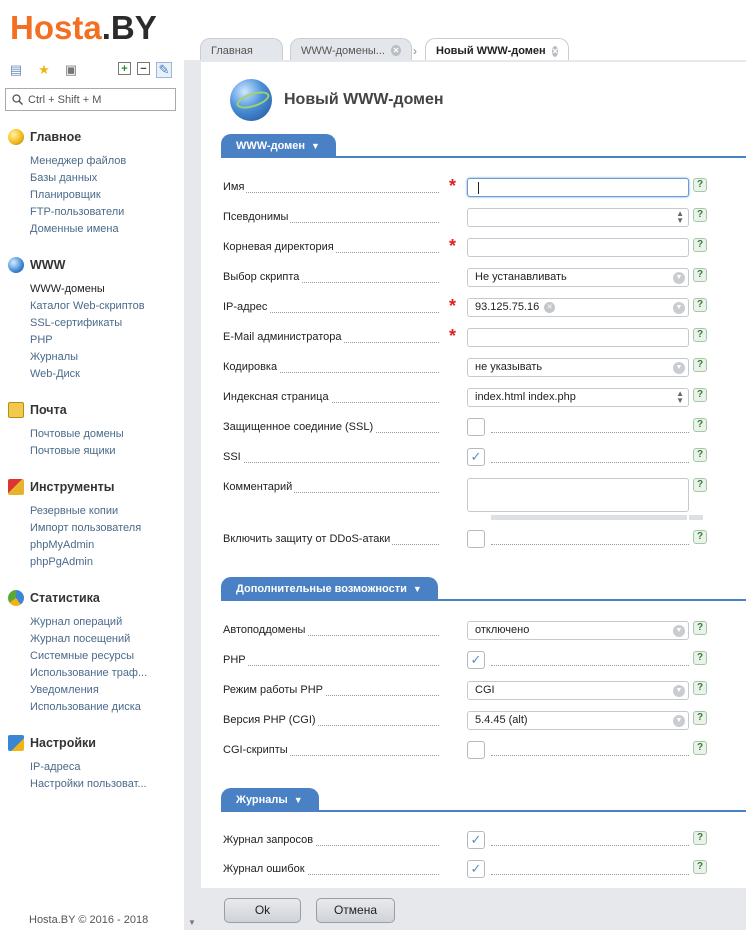 The height and width of the screenshot is (930, 746). I want to click on charset-select: не указывать ▼, so click(578, 367).